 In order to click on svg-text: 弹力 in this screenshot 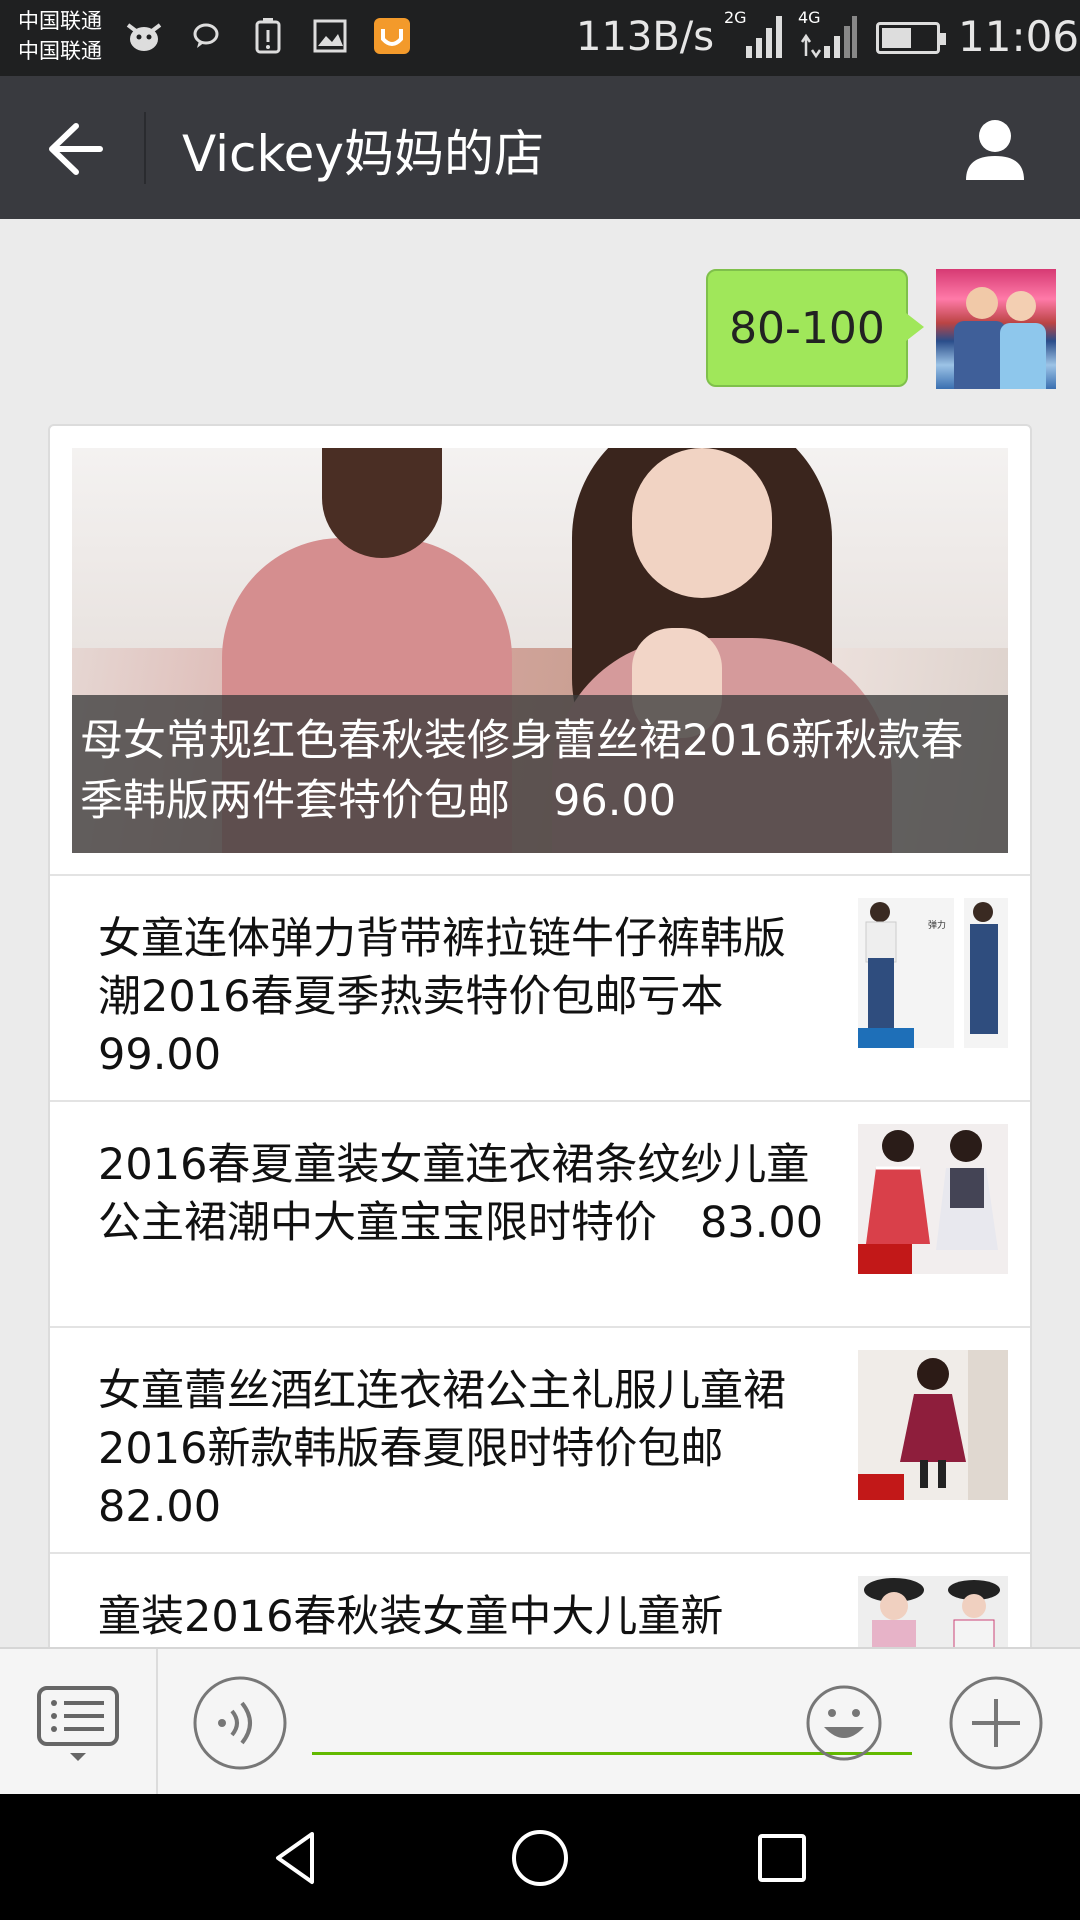, I will do `click(937, 925)`.